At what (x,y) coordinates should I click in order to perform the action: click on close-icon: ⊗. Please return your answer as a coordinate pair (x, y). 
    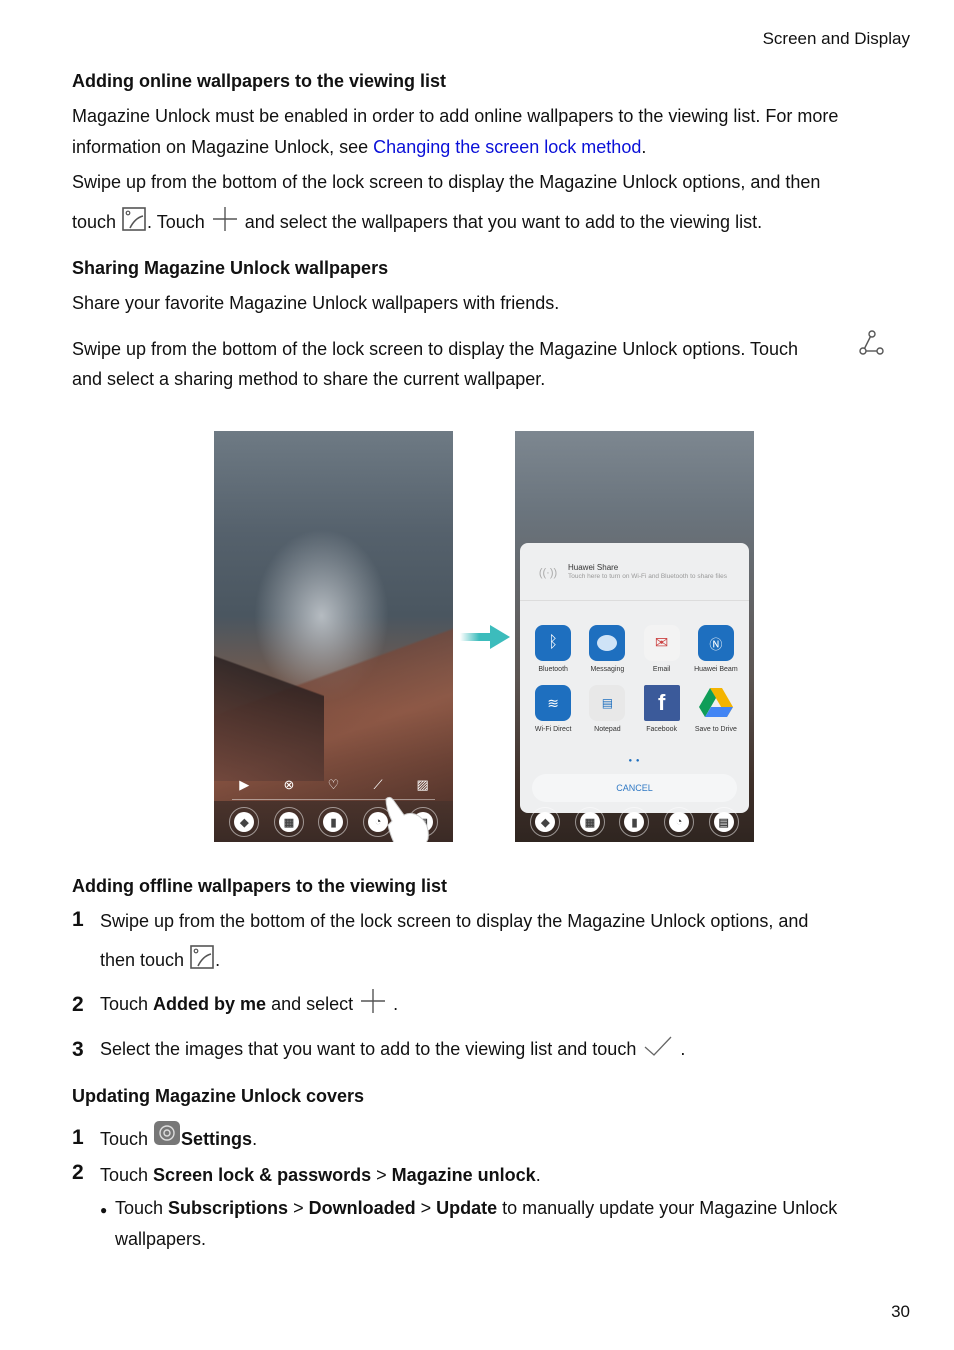
    Looking at the image, I should click on (289, 785).